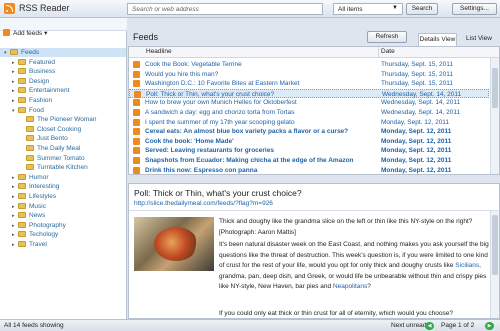  Describe the element at coordinates (225, 9) in the screenshot. I see `search-input` at that location.